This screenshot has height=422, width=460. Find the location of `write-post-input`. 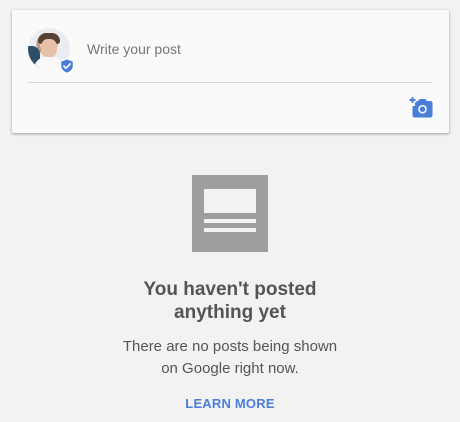

write-post-input is located at coordinates (252, 49).